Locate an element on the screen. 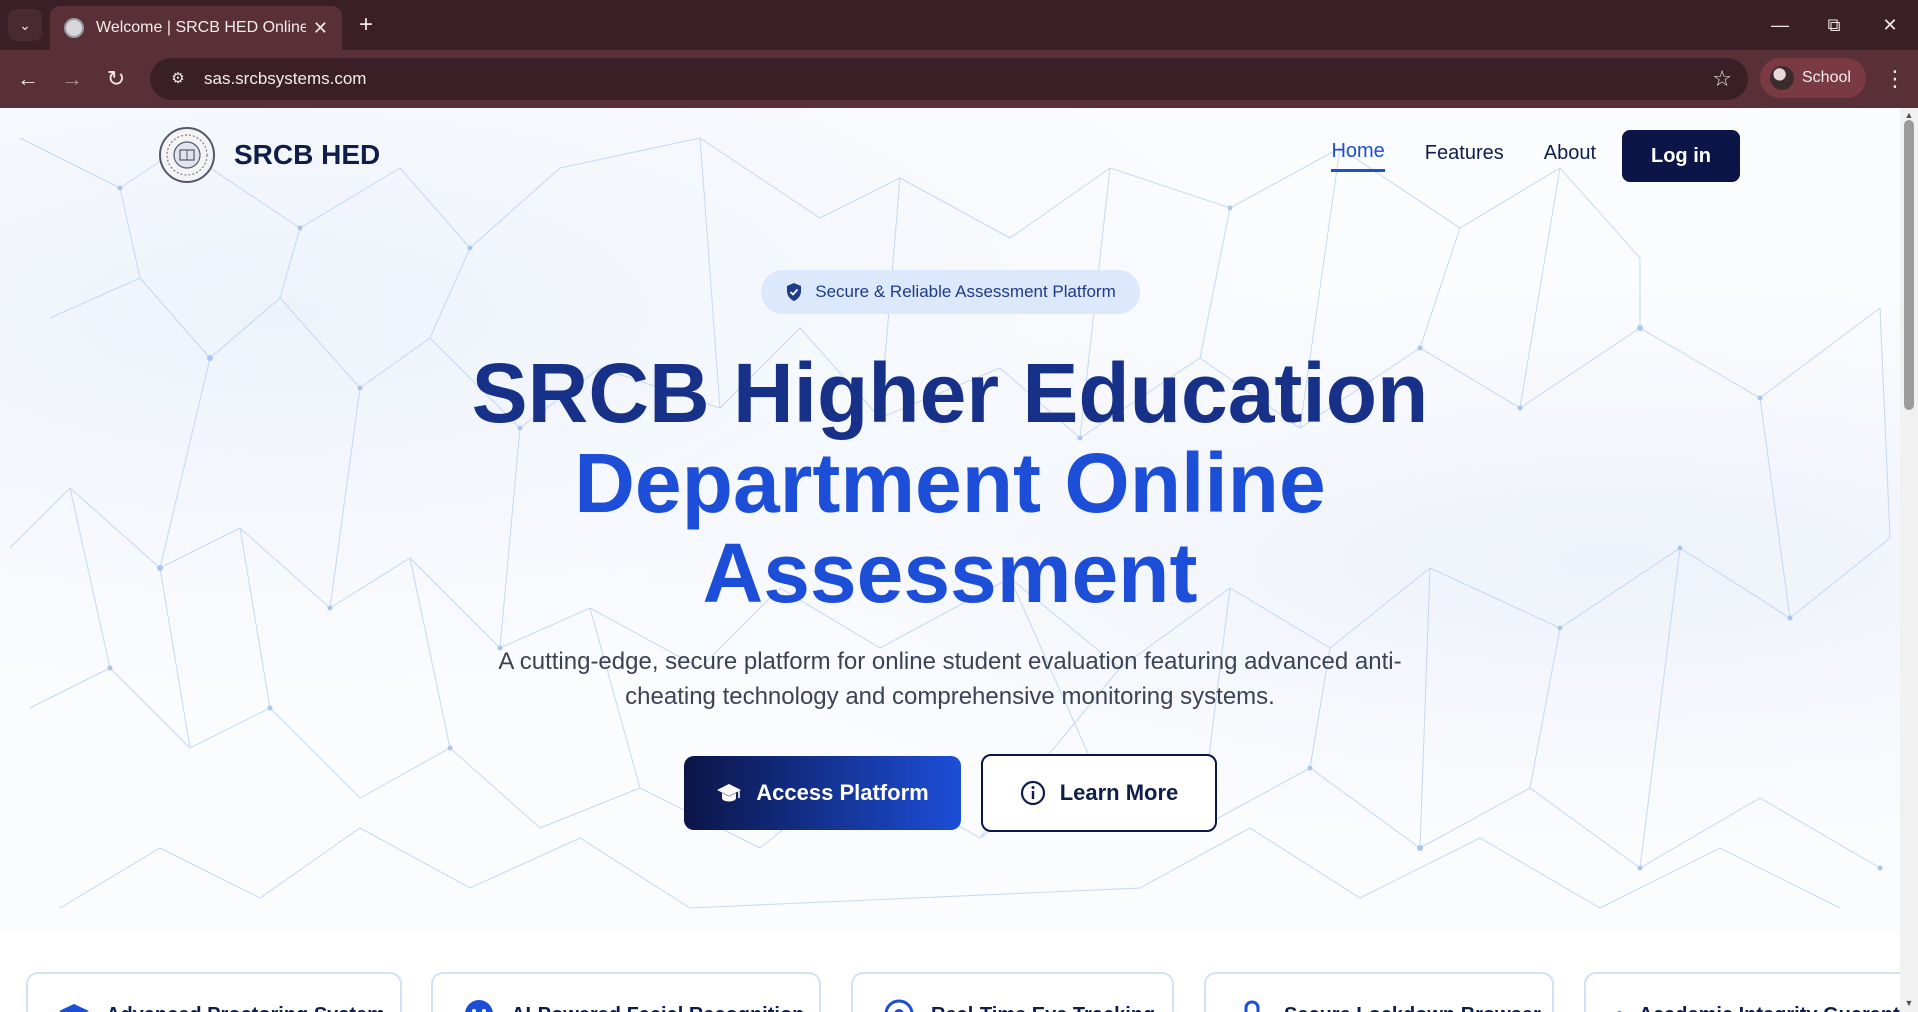 The width and height of the screenshot is (1918, 1012). scroll-down-arrow-icon: ▼ is located at coordinates (1909, 1003).